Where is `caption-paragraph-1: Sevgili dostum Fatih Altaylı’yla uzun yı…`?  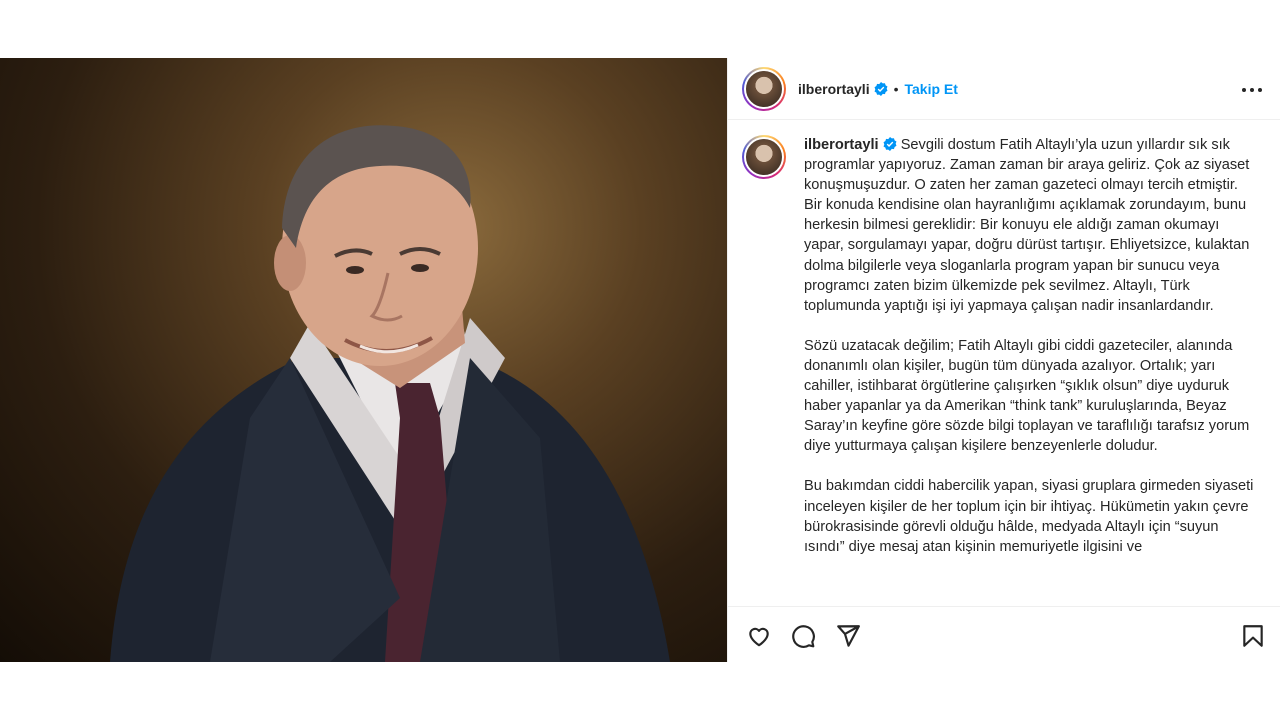
caption-paragraph-1: Sevgili dostum Fatih Altaylı’yla uzun yı… is located at coordinates (1027, 225).